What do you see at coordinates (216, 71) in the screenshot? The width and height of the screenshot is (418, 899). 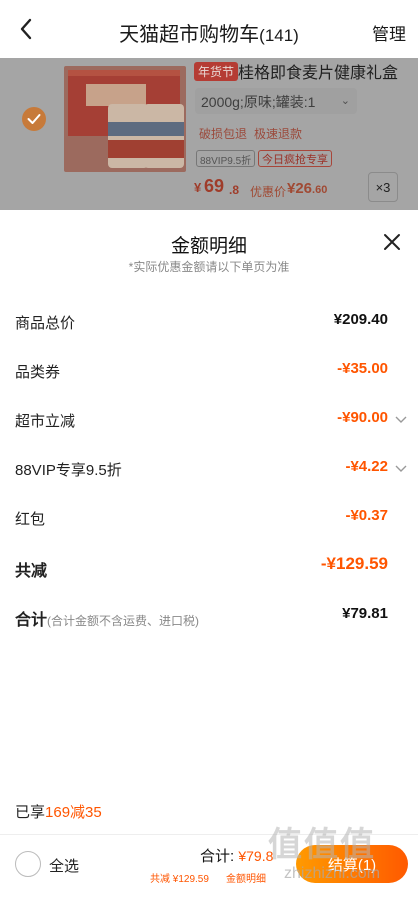 I see `year-festival-tag: 年货节` at bounding box center [216, 71].